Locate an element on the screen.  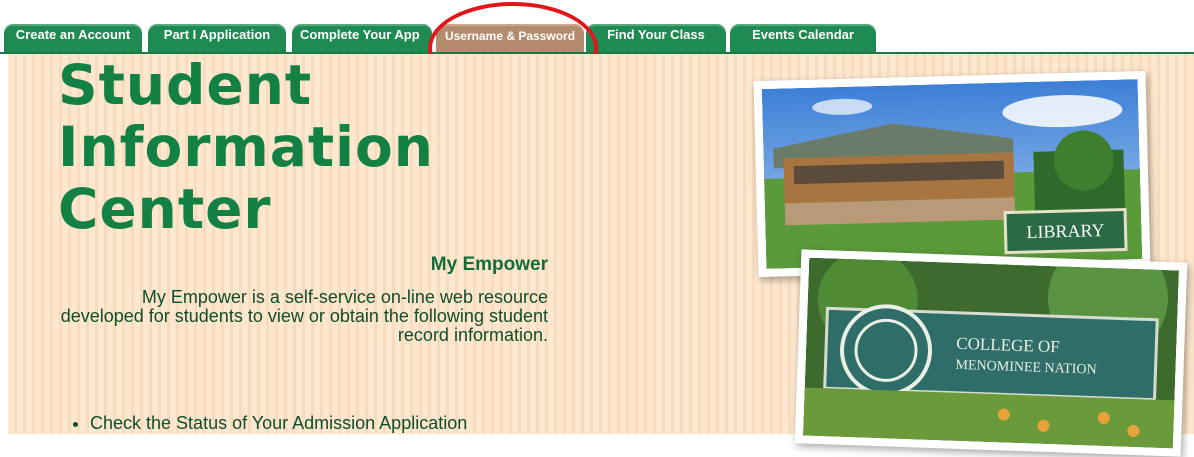
library-sign-label: LIBRARY is located at coordinates (1065, 231).